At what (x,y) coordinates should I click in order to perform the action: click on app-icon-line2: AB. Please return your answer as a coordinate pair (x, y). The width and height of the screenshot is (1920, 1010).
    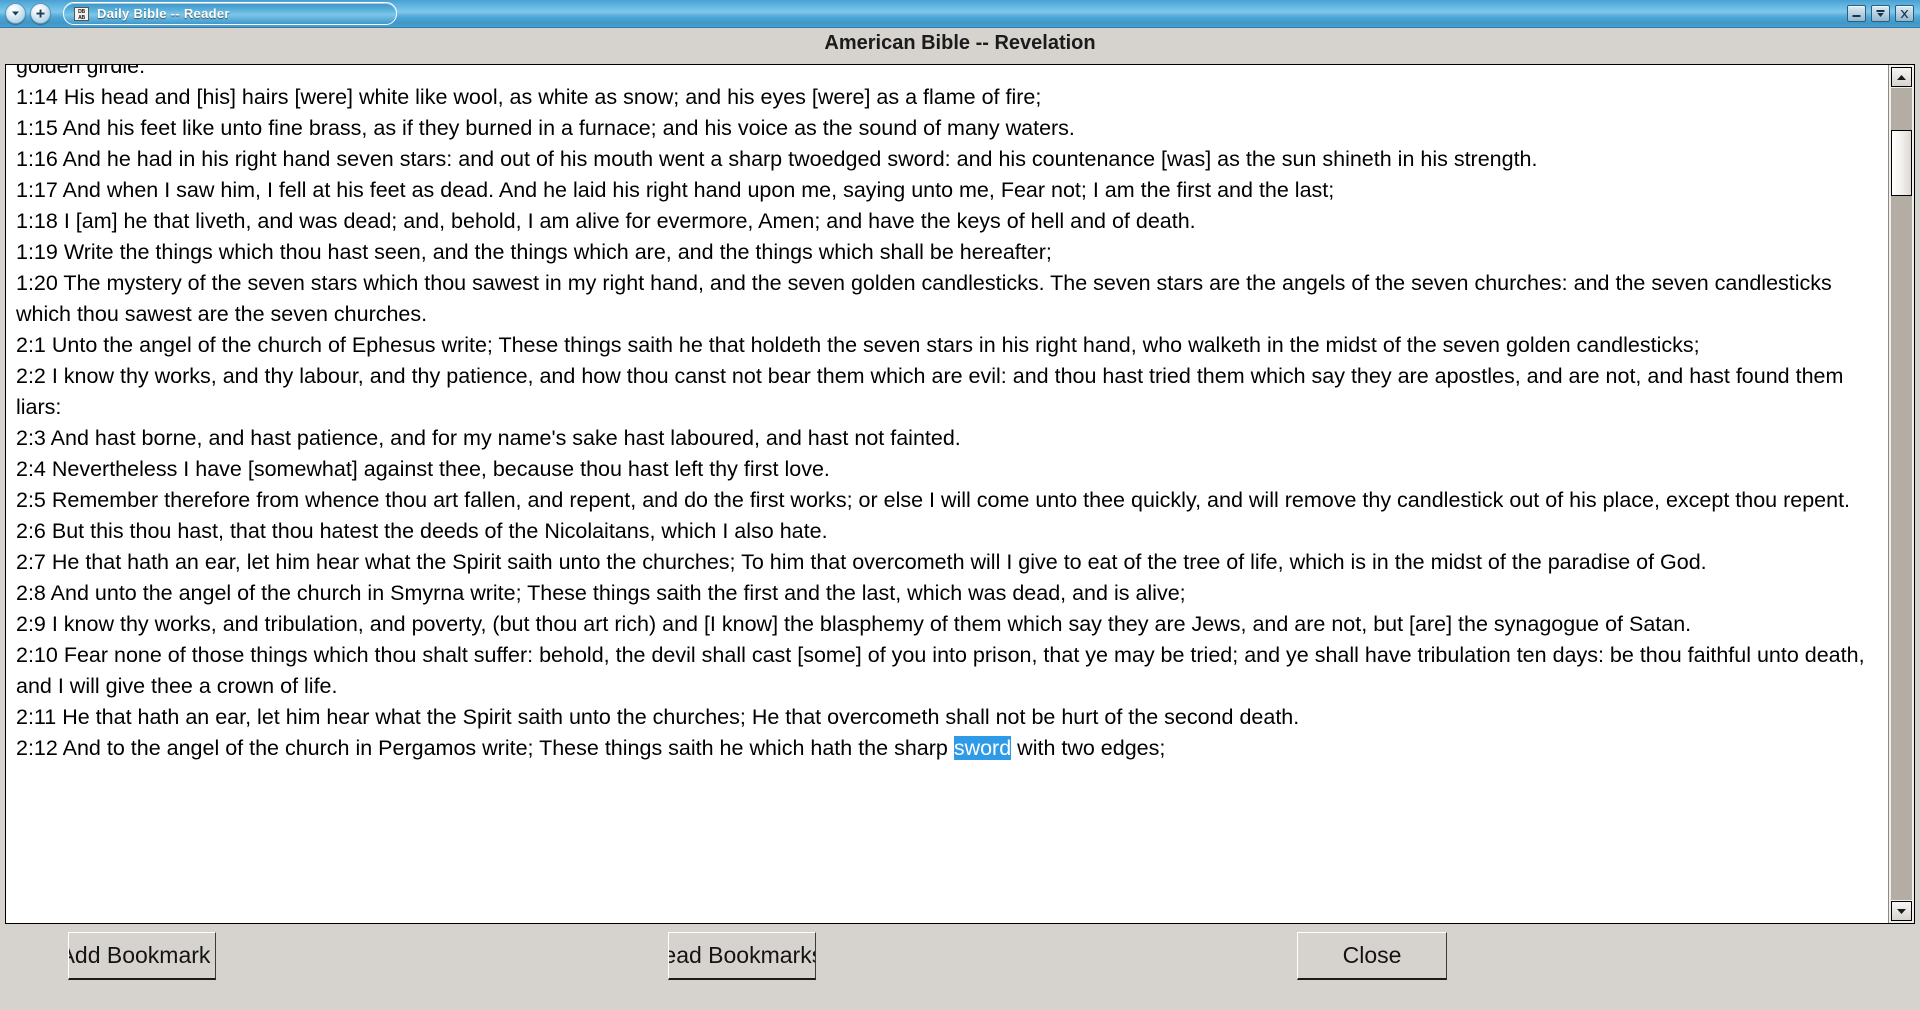
    Looking at the image, I should click on (81, 17).